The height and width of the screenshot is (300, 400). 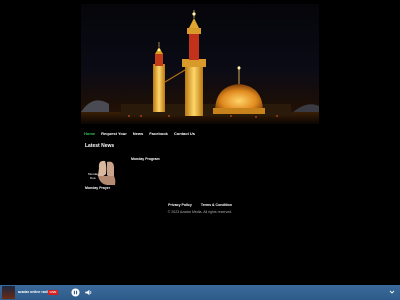 What do you see at coordinates (200, 292) in the screenshot?
I see `radio-player-bar: azadar online radio LIVE` at bounding box center [200, 292].